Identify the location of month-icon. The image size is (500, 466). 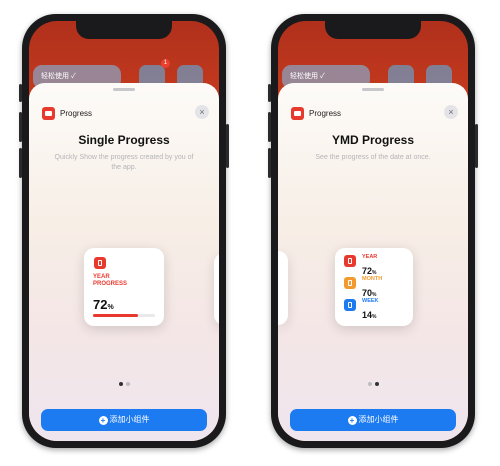
(350, 283).